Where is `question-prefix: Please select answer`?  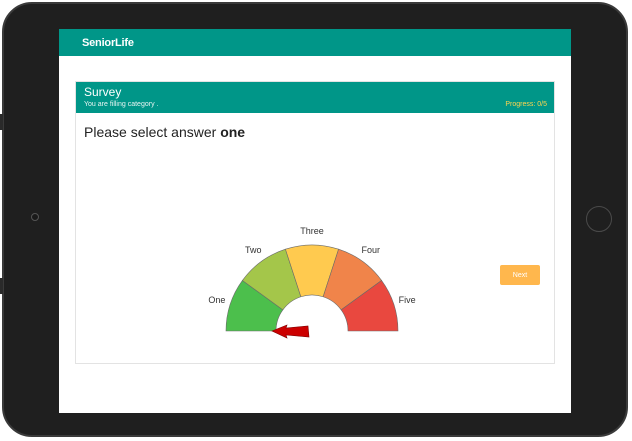 question-prefix: Please select answer is located at coordinates (150, 132).